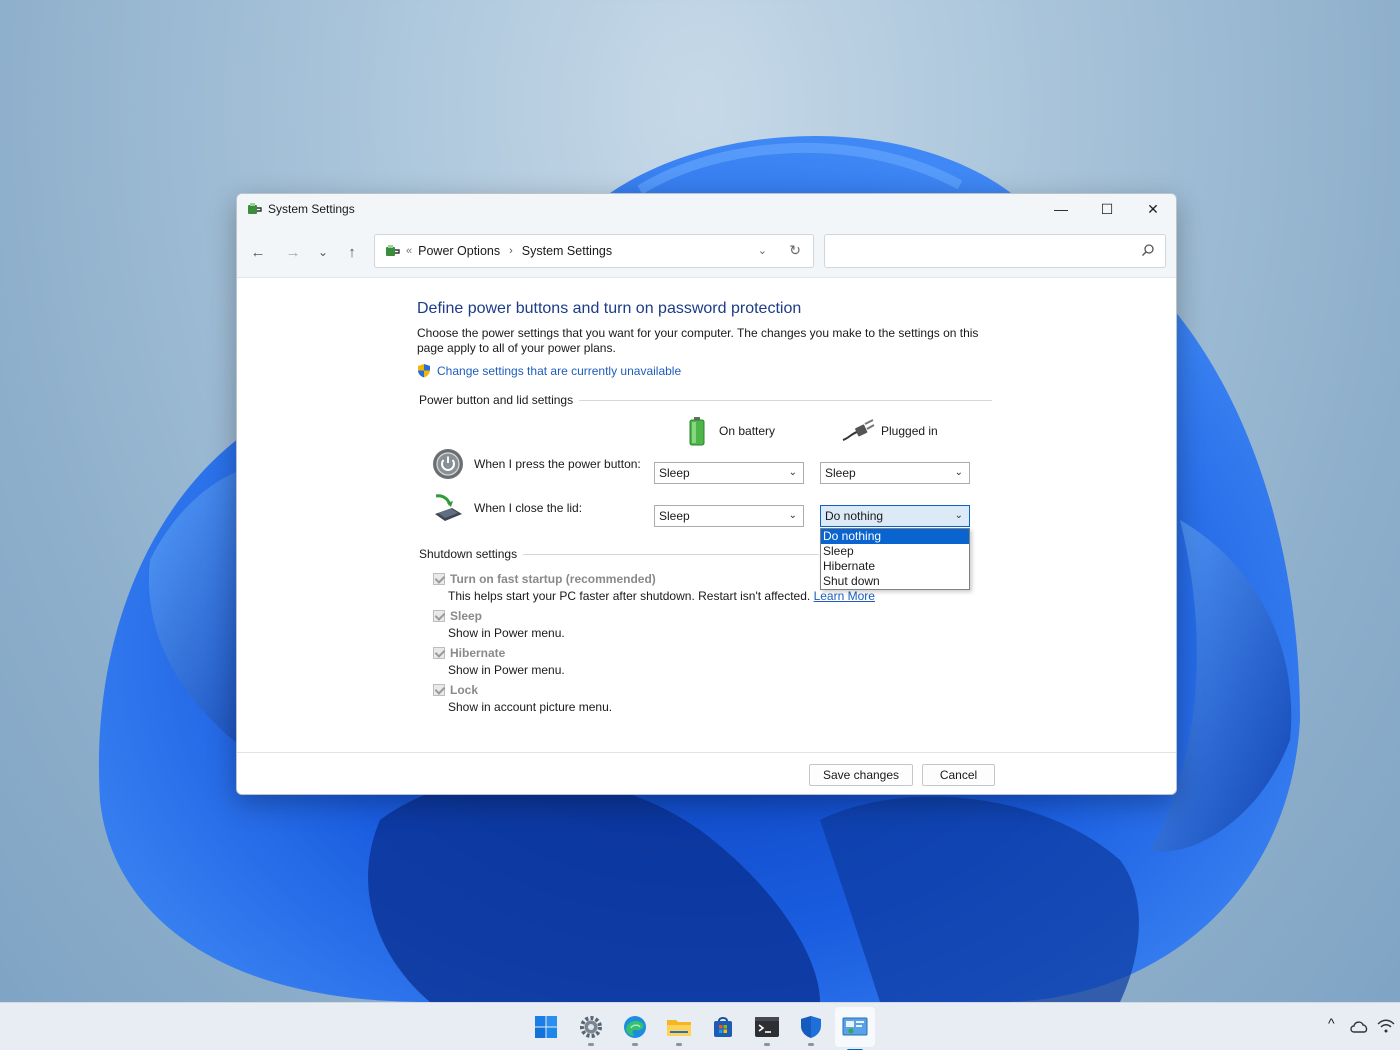 The height and width of the screenshot is (1050, 1400). I want to click on dialog-footer: Save changes Cancel, so click(706, 773).